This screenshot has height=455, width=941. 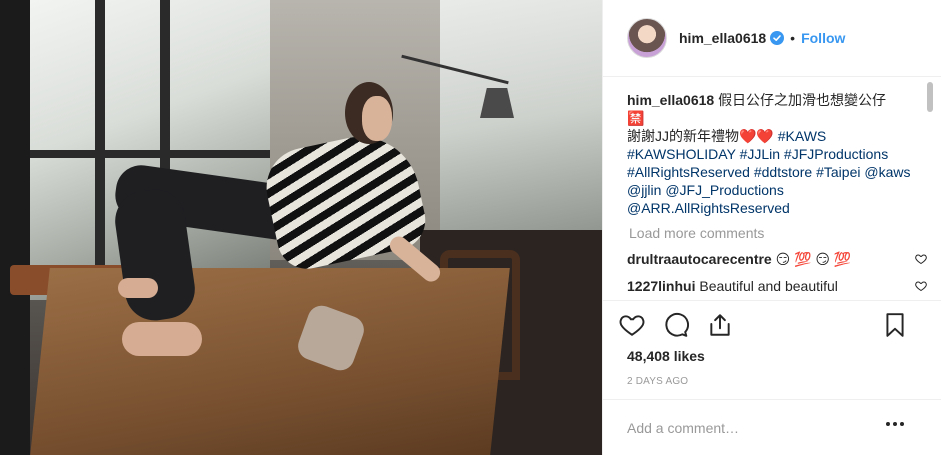 What do you see at coordinates (760, 154) in the screenshot?
I see `hashtag: #JJLin` at bounding box center [760, 154].